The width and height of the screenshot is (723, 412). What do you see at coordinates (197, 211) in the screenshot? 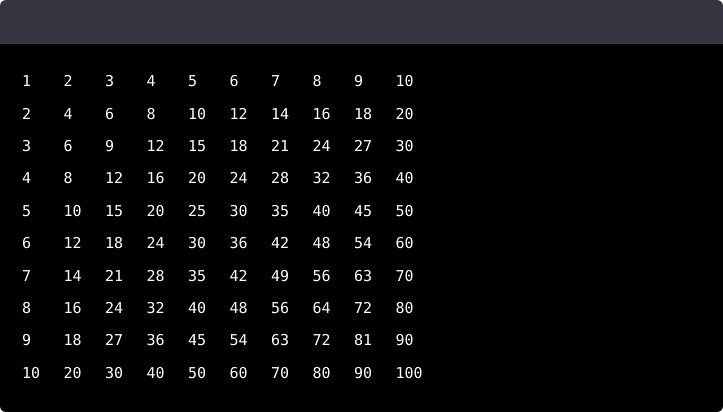
I see `table-cell: 25` at bounding box center [197, 211].